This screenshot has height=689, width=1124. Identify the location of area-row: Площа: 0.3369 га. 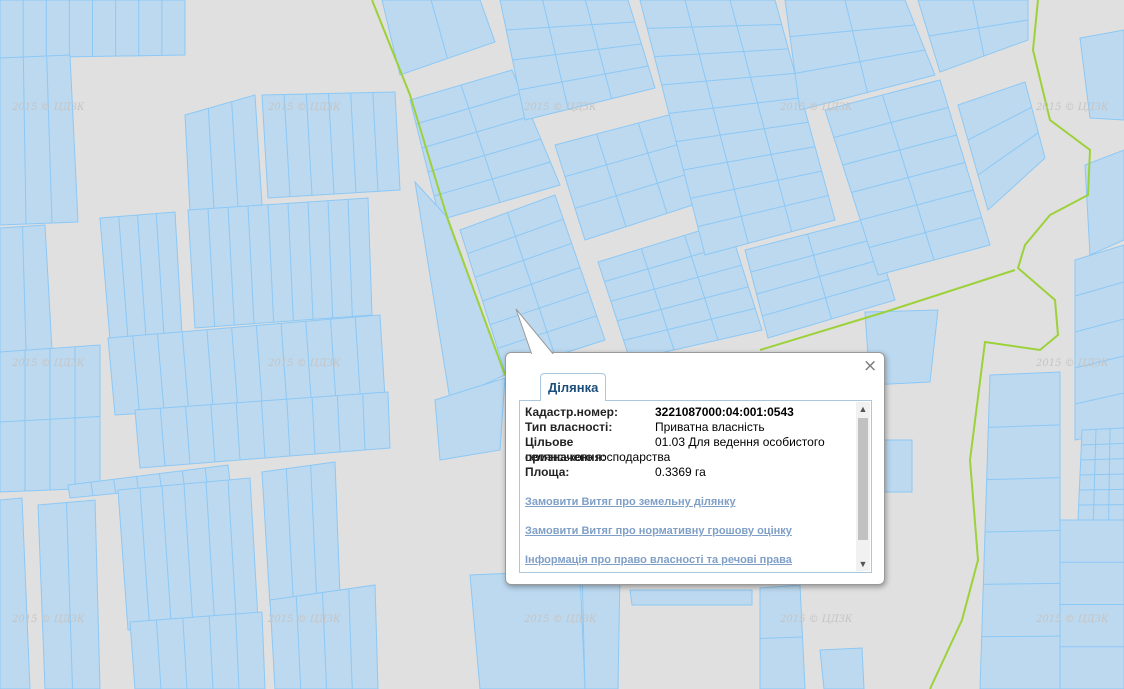
(689, 472).